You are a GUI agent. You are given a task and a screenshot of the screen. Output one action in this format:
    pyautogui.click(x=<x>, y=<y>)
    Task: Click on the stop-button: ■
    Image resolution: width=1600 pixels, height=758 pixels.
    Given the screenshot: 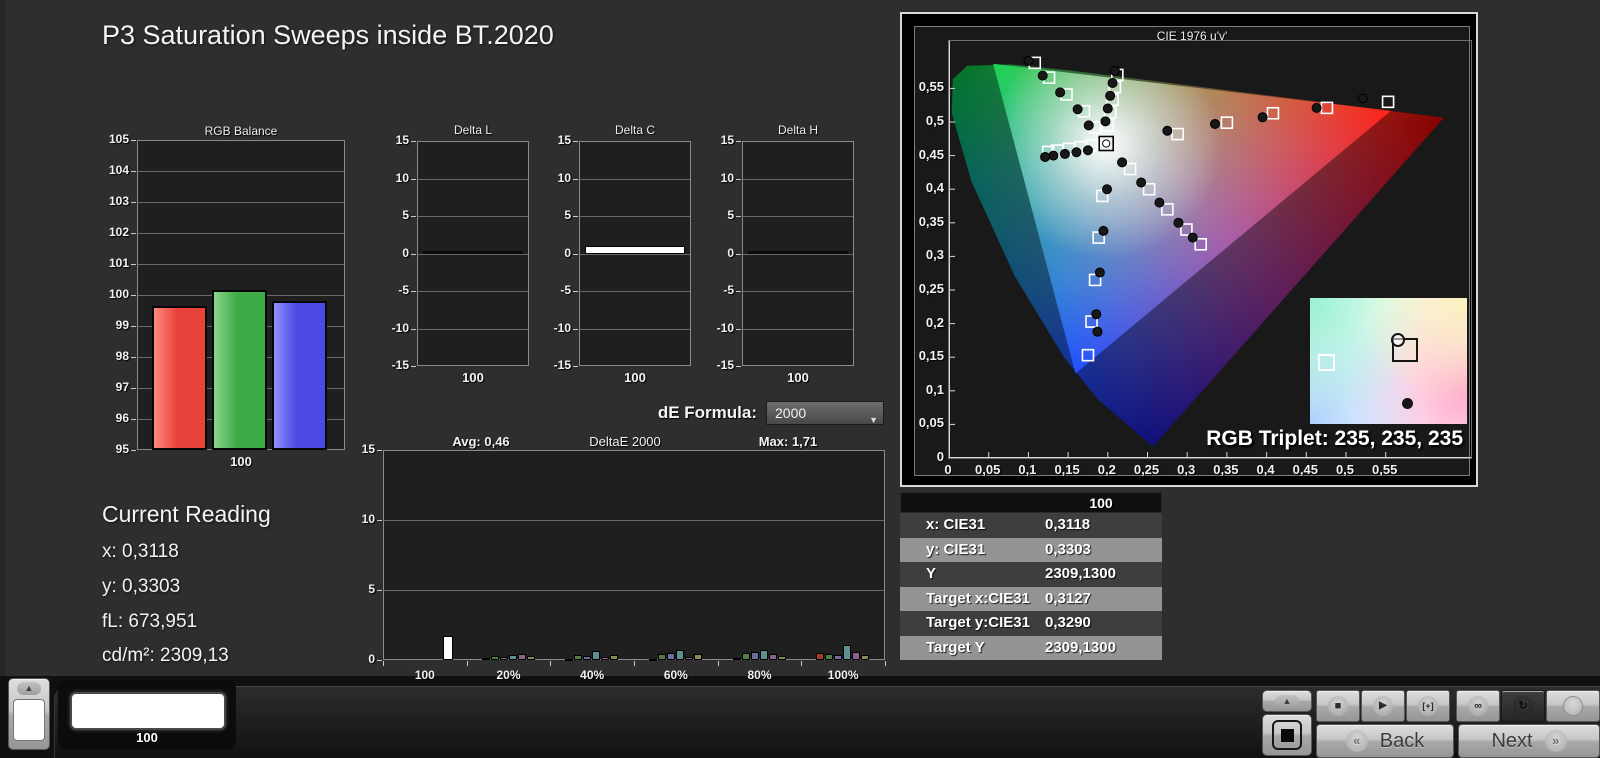 What is the action you would take?
    pyautogui.click(x=1338, y=706)
    